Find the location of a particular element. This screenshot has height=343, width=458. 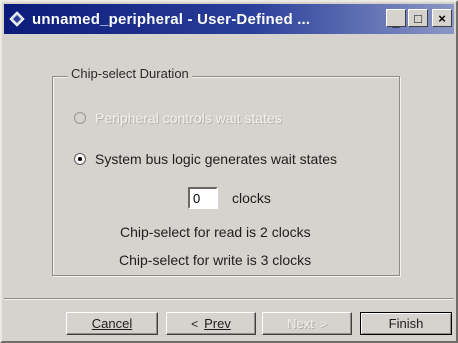

radio-peripheral-controls: Peripheral controls wait states is located at coordinates (178, 118).